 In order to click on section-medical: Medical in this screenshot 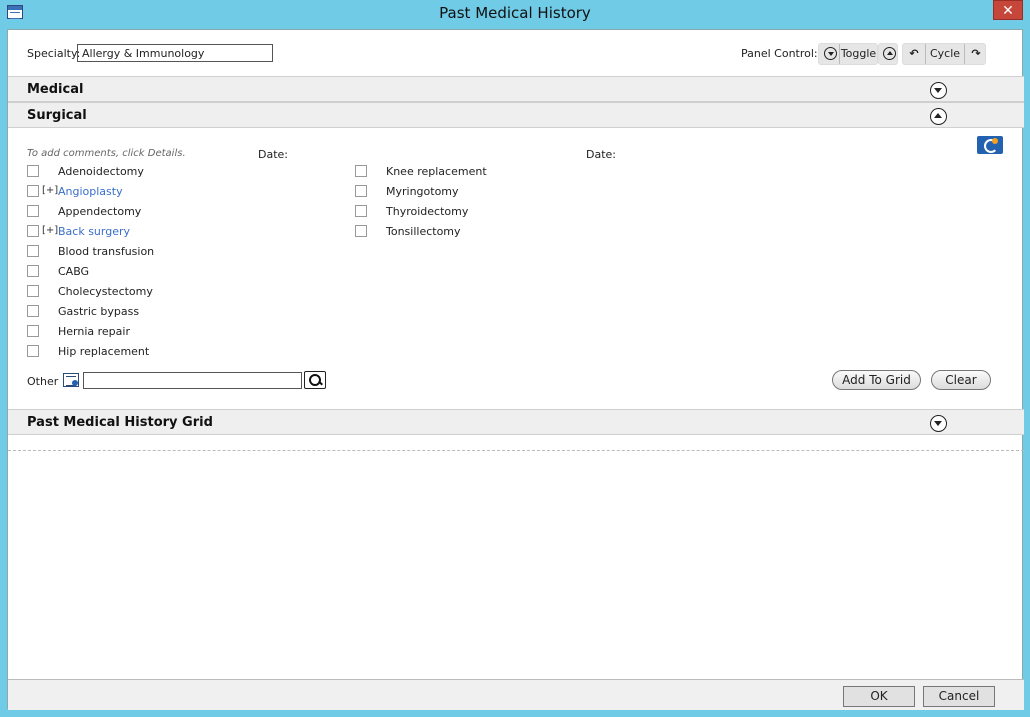, I will do `click(516, 89)`.